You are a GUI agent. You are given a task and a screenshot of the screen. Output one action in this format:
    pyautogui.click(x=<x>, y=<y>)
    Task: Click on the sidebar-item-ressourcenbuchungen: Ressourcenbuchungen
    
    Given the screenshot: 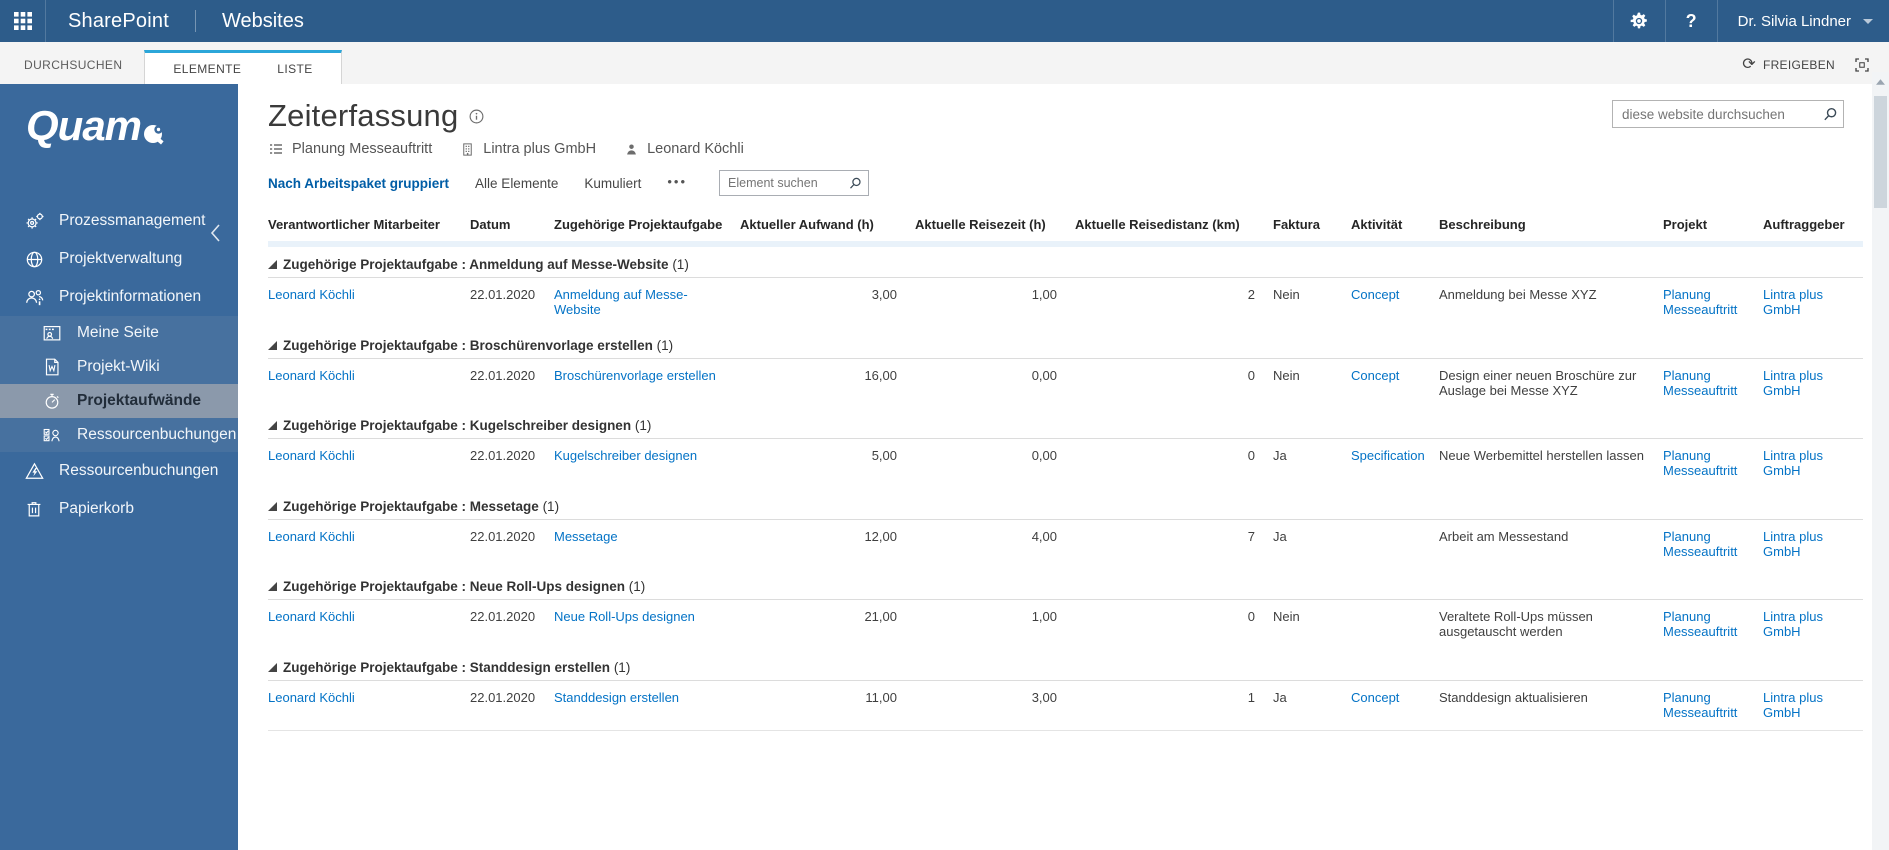 What is the action you would take?
    pyautogui.click(x=119, y=435)
    